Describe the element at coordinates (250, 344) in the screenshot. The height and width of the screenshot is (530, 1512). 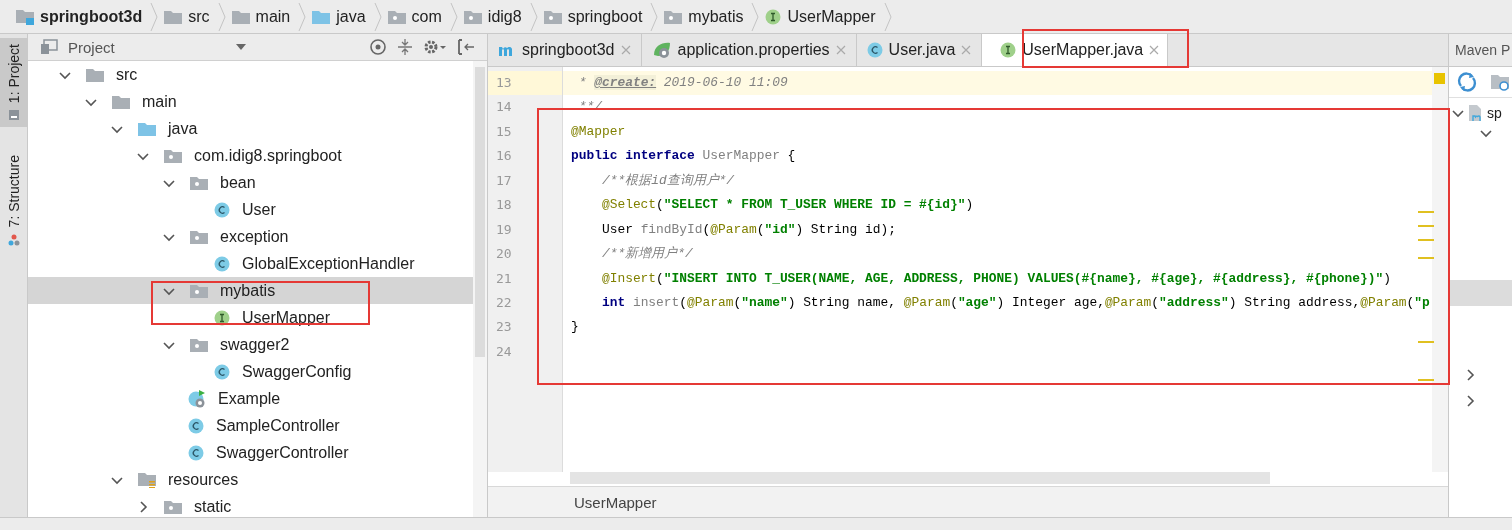
I see `tree-item: swagger2` at that location.